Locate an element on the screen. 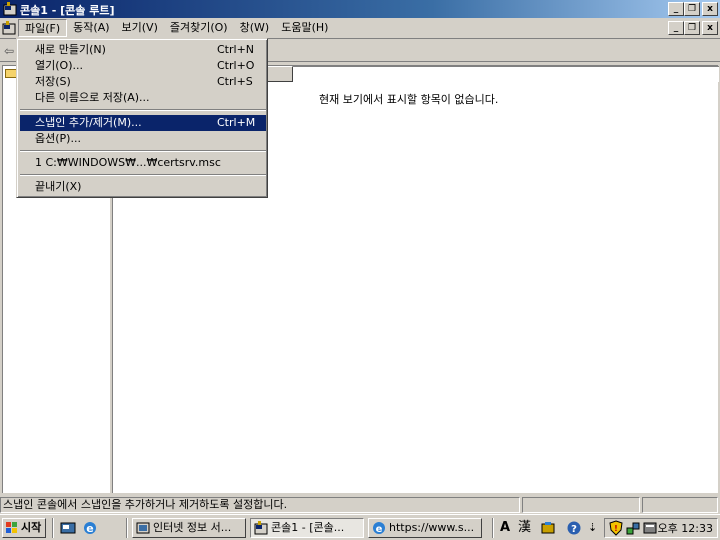  child-restore-button: ❐ is located at coordinates (692, 28).